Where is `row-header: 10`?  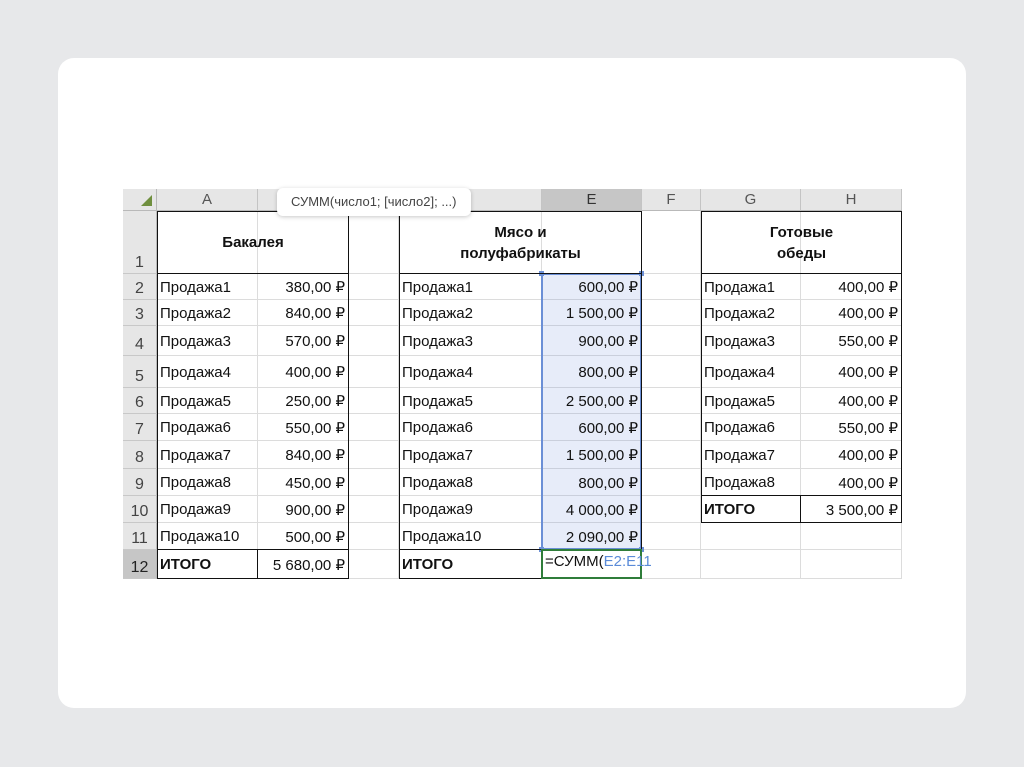
row-header: 10 is located at coordinates (140, 509).